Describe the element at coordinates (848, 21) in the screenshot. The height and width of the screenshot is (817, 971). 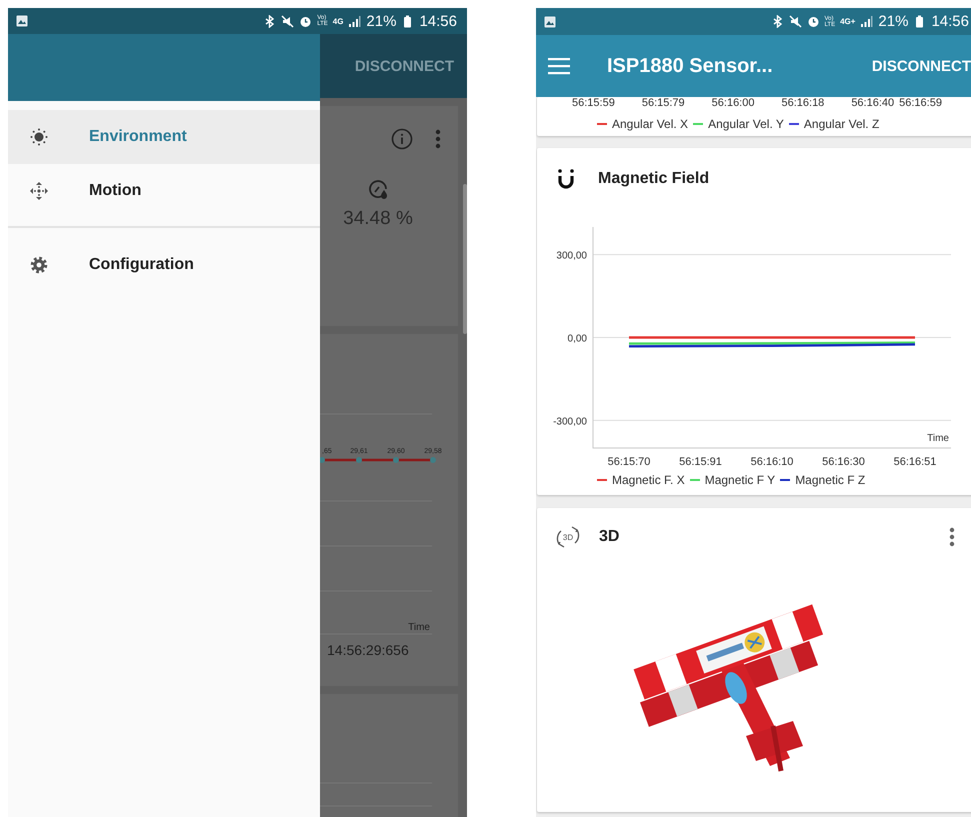
I see `network-type: 4G+` at that location.